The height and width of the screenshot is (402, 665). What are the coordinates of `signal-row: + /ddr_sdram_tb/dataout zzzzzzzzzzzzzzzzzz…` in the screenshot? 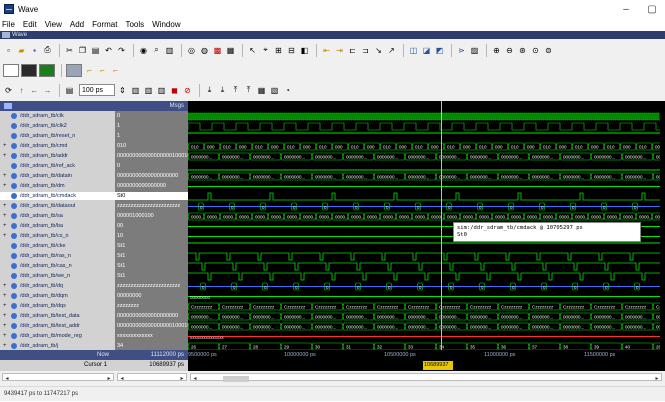 It's located at (94, 206).